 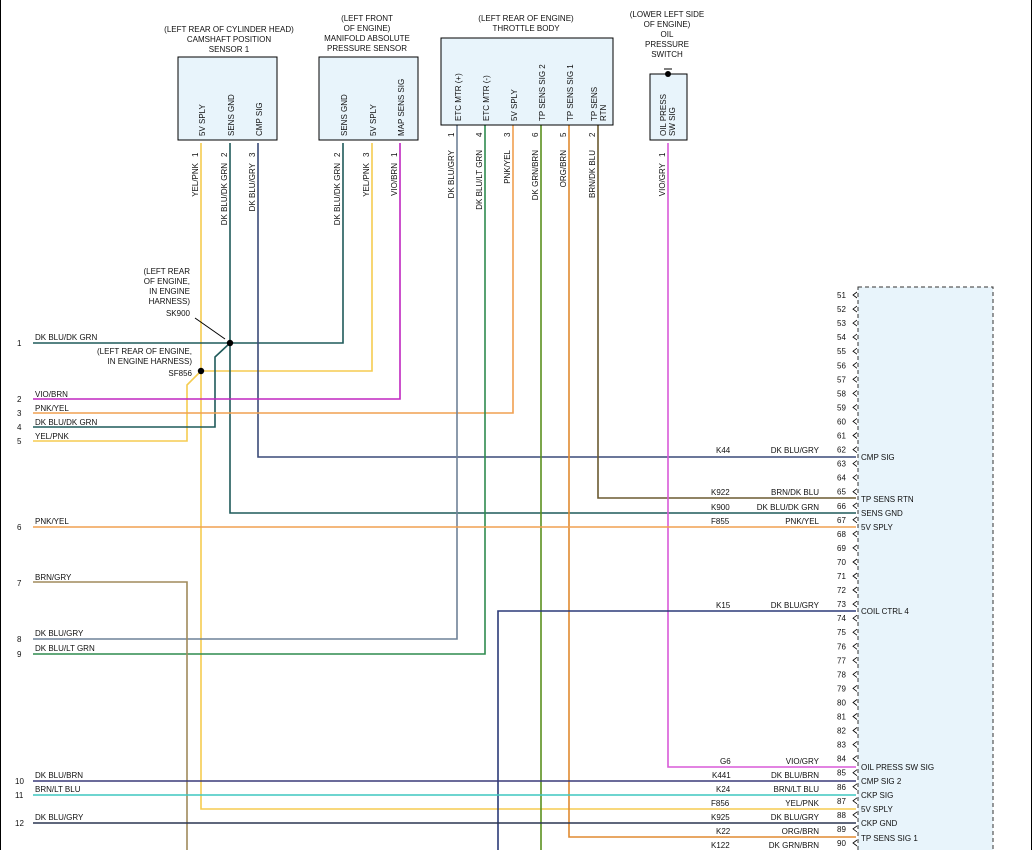 What do you see at coordinates (841, 562) in the screenshot?
I see `pcm-pin-70: 70` at bounding box center [841, 562].